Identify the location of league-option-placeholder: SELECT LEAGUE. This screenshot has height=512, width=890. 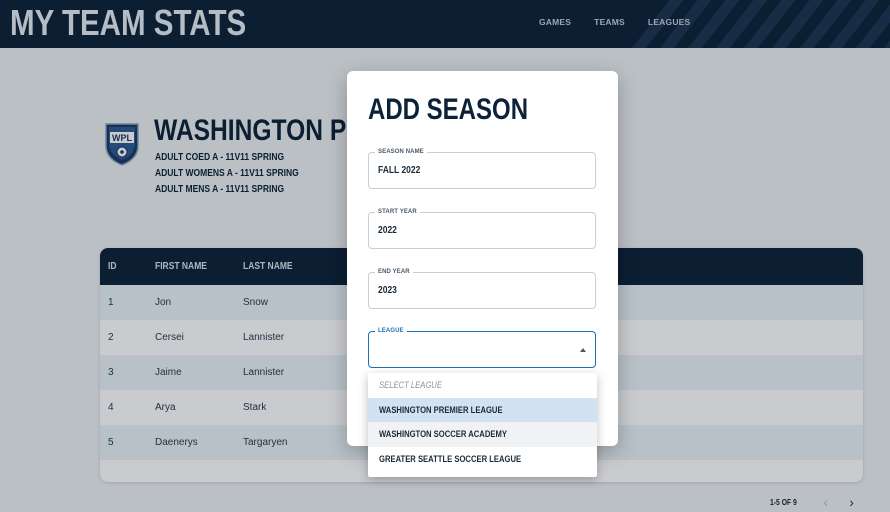
(482, 385).